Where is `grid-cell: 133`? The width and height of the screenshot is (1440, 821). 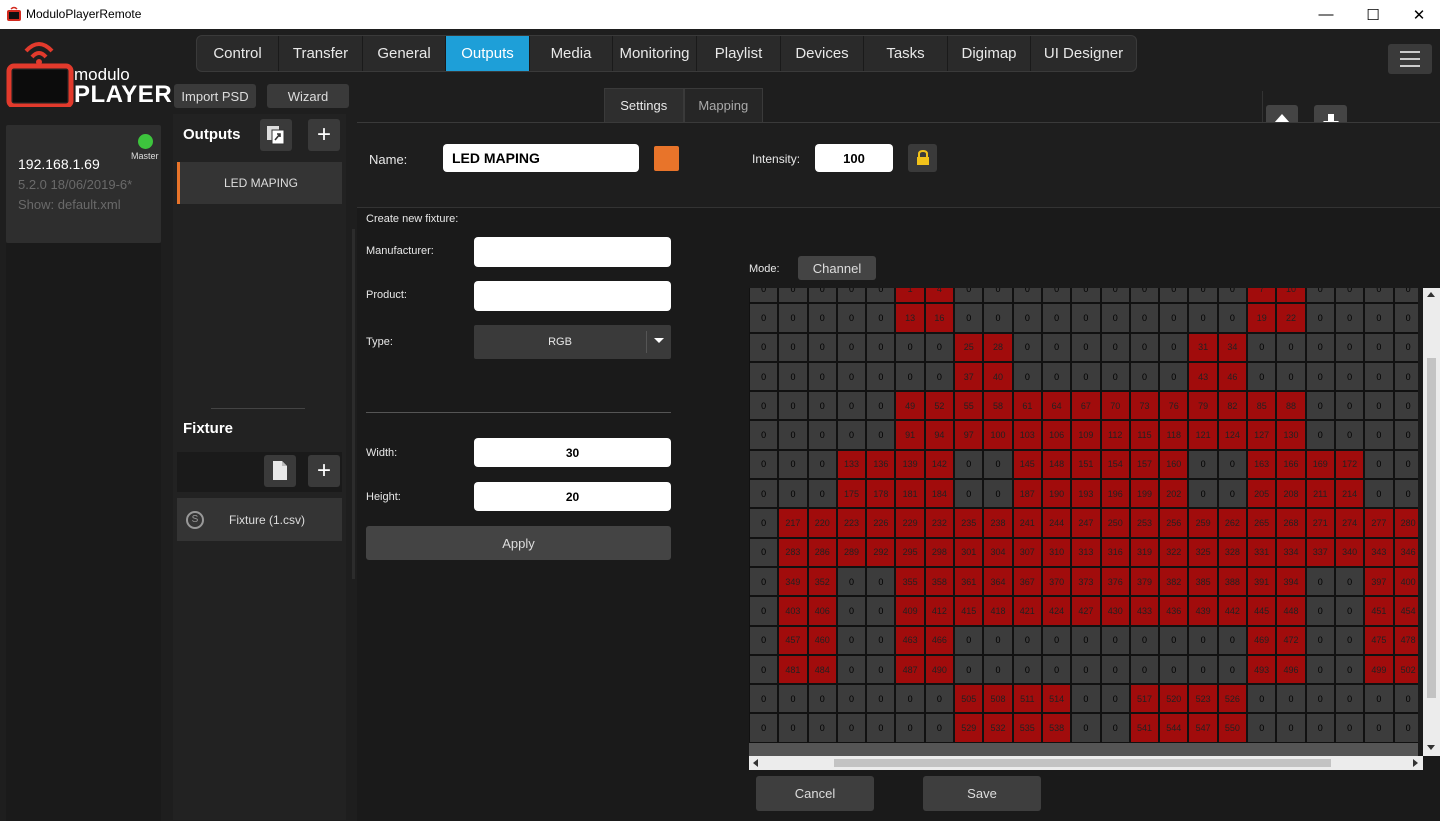 grid-cell: 133 is located at coordinates (851, 464).